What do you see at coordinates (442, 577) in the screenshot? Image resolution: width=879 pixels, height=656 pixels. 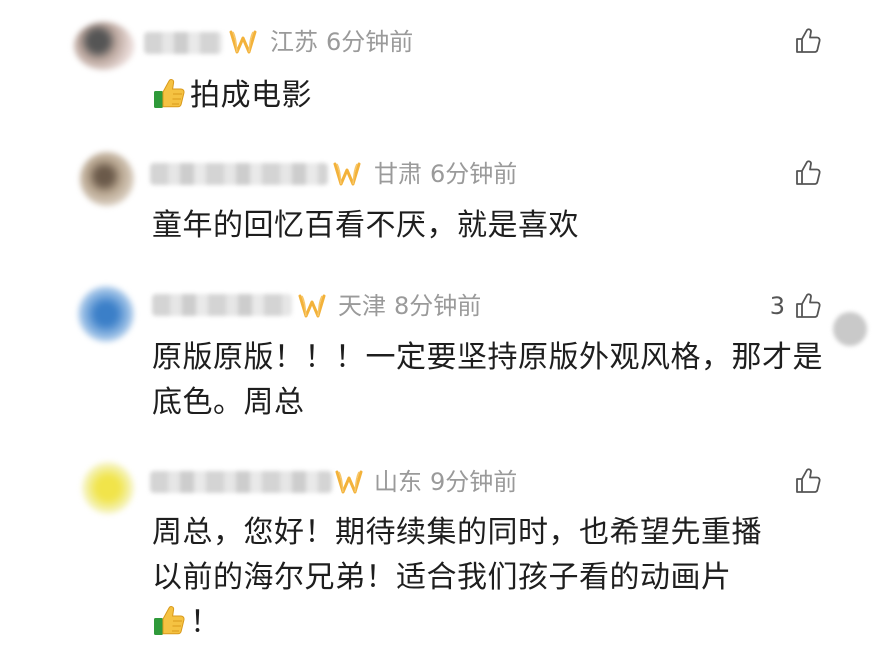 I see `comment-line: 以前的海尔兄弟！适合我们孩子看的动画片` at bounding box center [442, 577].